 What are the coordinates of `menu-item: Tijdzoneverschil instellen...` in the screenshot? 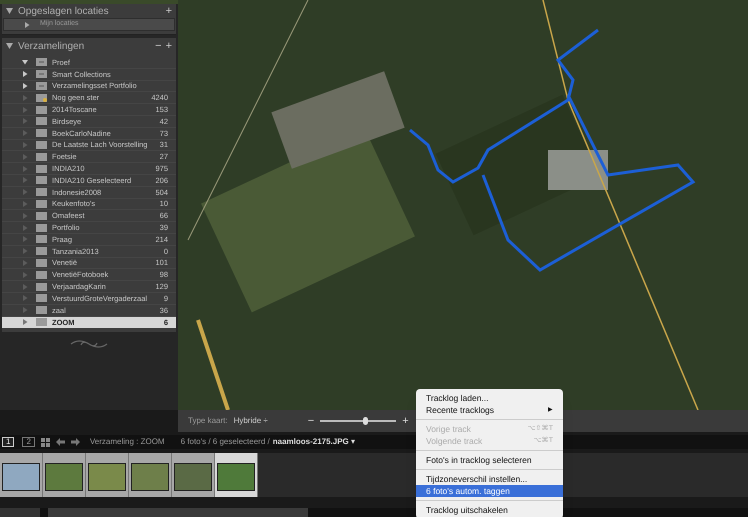 It's located at (489, 479).